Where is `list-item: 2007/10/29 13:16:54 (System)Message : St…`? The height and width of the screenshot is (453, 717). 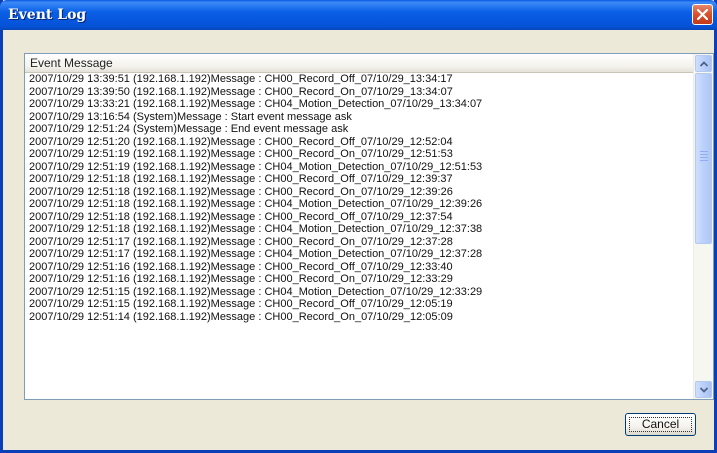
list-item: 2007/10/29 13:16:54 (System)Message : St… is located at coordinates (359, 117).